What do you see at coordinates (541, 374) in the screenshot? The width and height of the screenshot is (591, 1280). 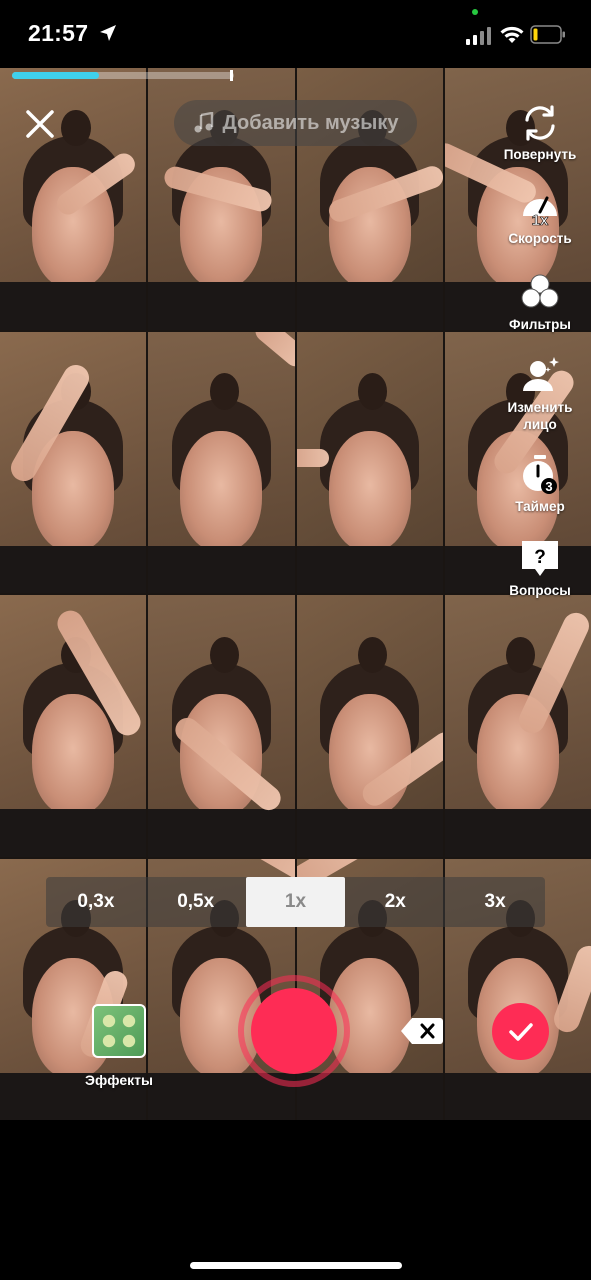 I see `face-change-icon` at bounding box center [541, 374].